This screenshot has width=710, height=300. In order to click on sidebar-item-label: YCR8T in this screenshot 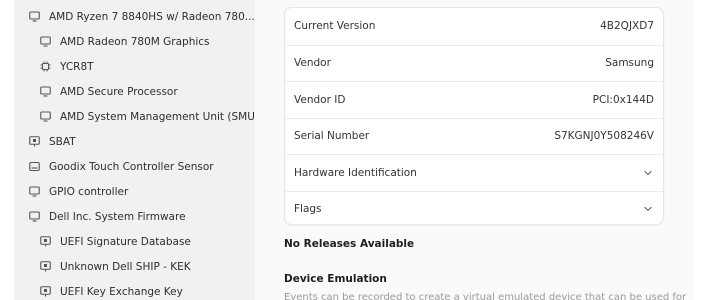, I will do `click(77, 66)`.